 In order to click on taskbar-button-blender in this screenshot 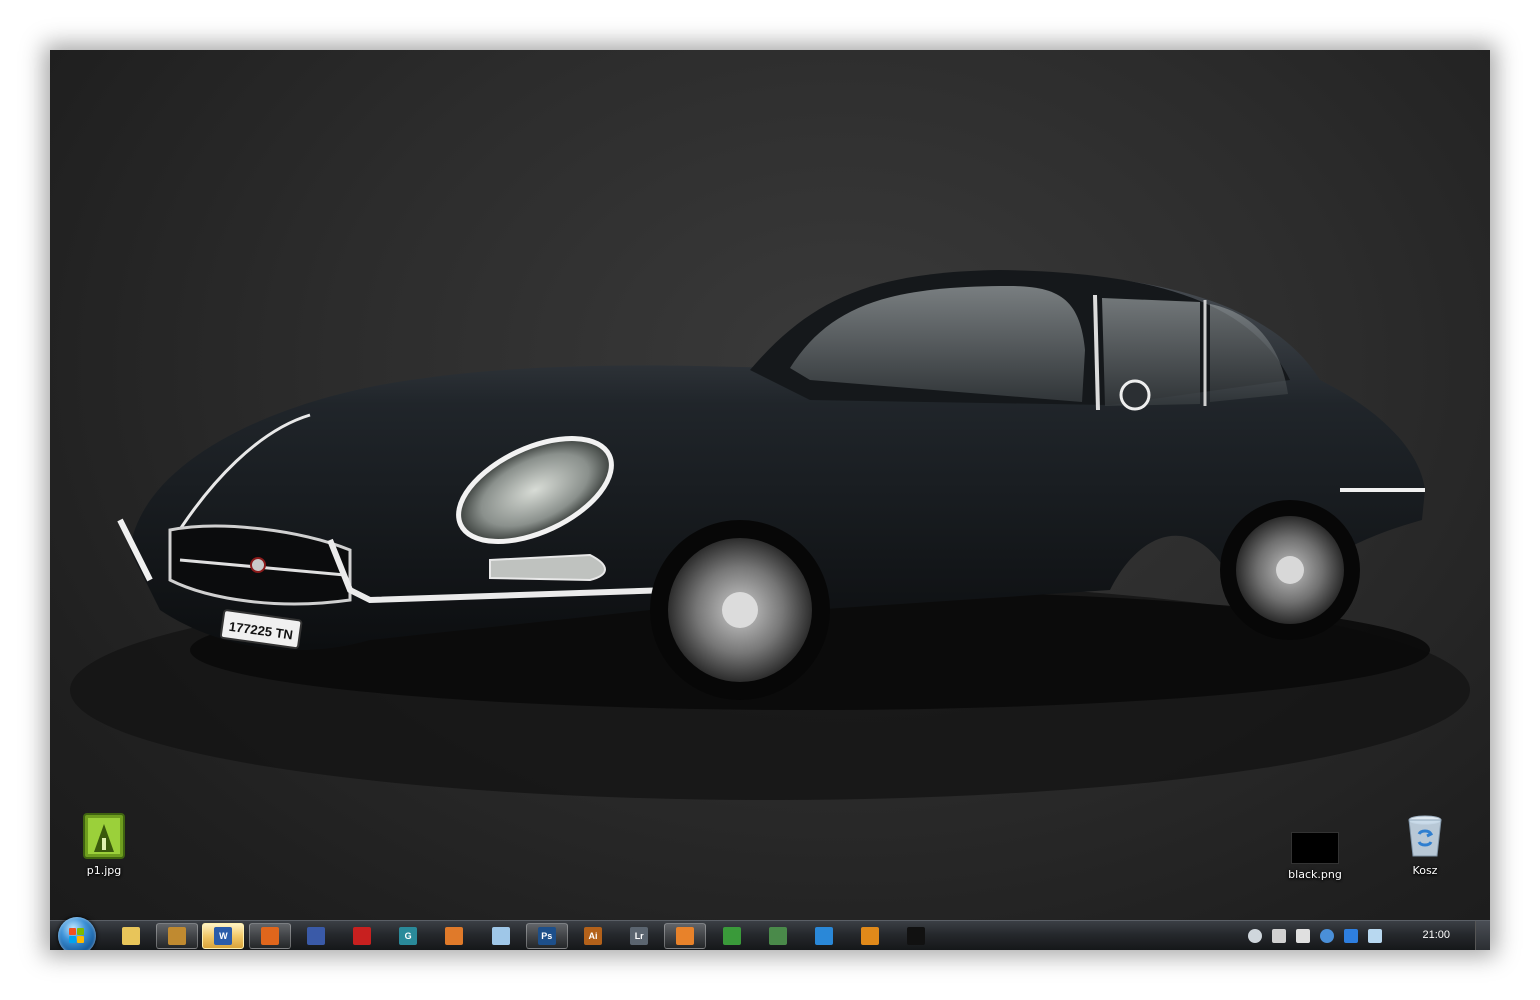, I will do `click(685, 936)`.